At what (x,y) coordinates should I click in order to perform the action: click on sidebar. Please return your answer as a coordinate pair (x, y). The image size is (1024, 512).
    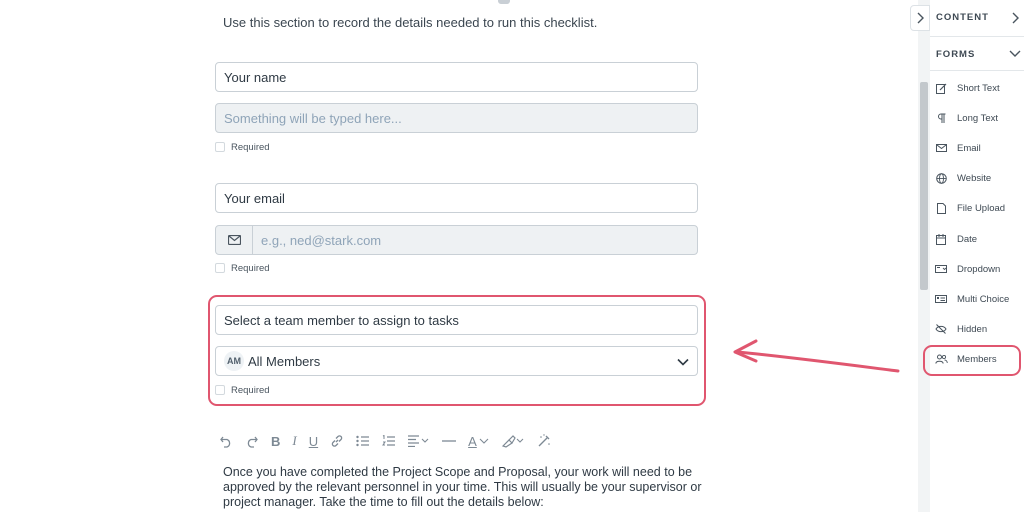
    Looking at the image, I should click on (971, 256).